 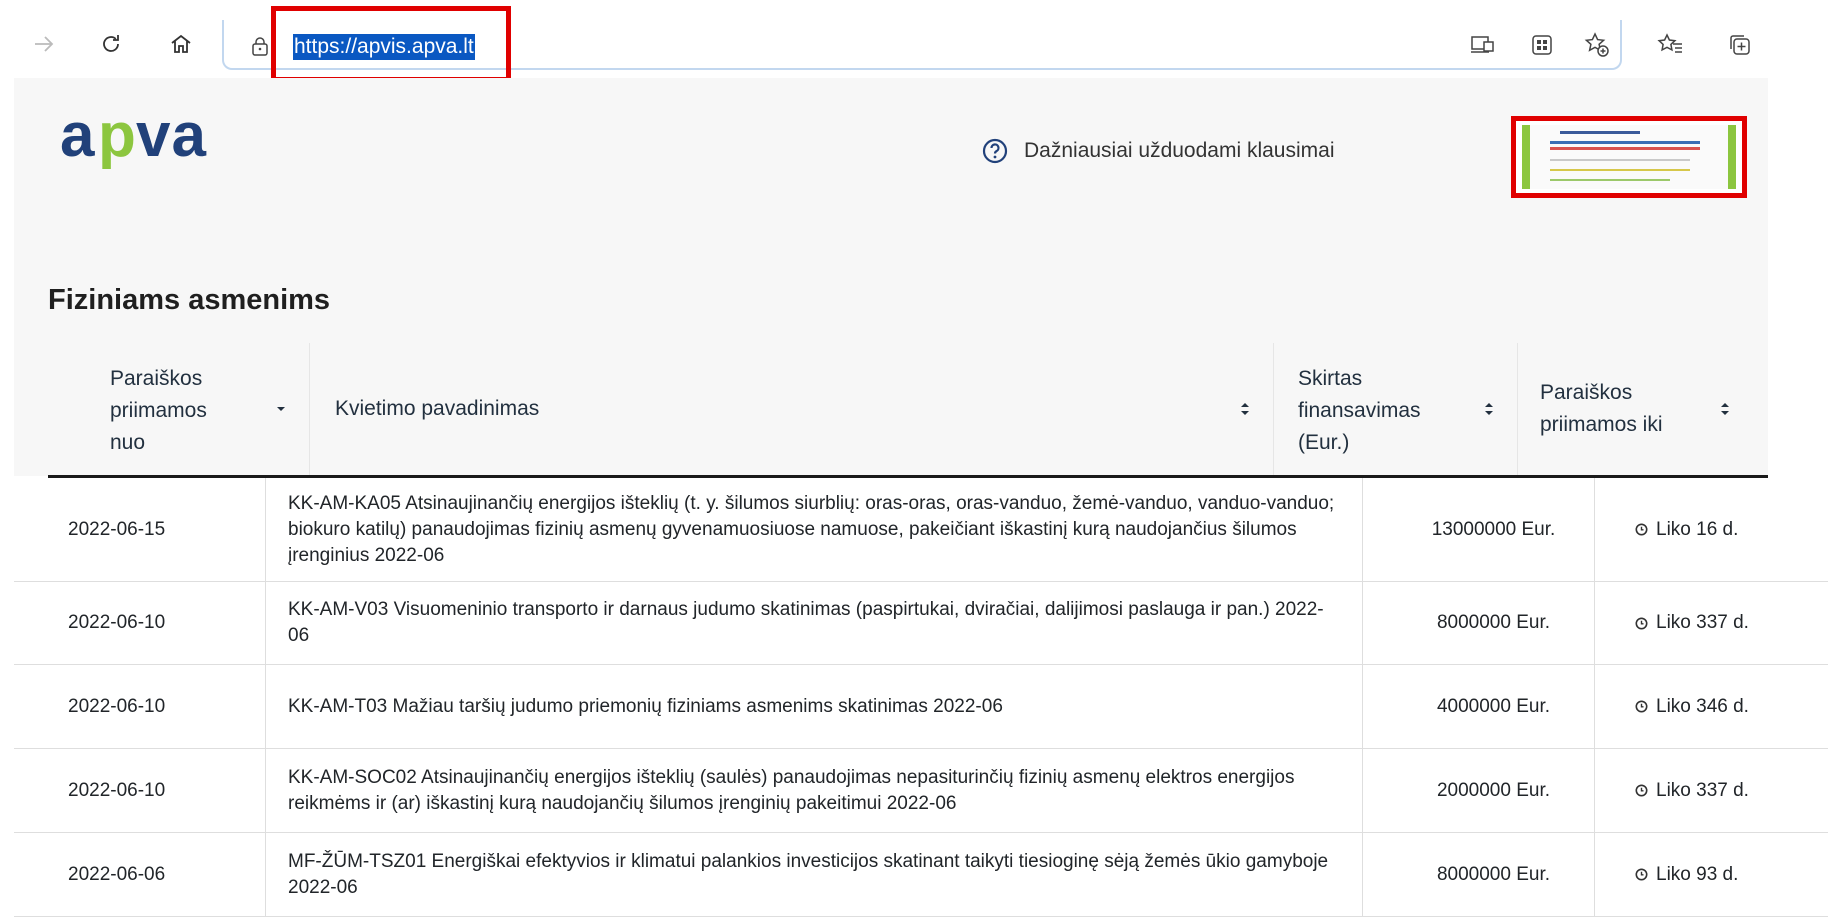 I want to click on column-header-accepted-from: Paraiškos priimamos nuo, so click(x=179, y=409).